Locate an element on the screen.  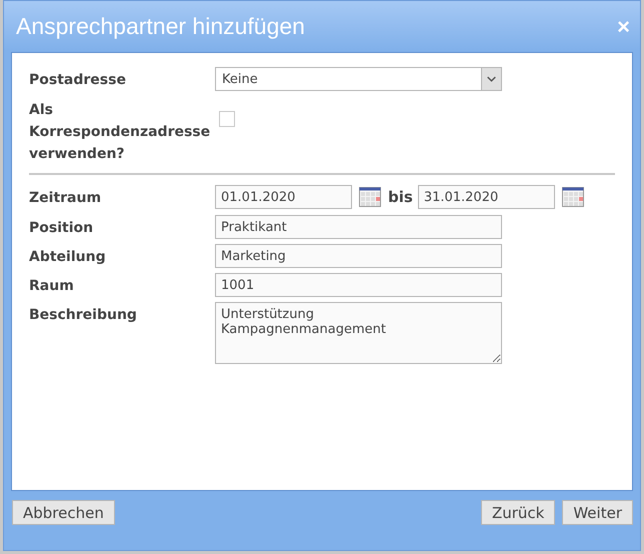
field-label: Zeitraum is located at coordinates (65, 198).